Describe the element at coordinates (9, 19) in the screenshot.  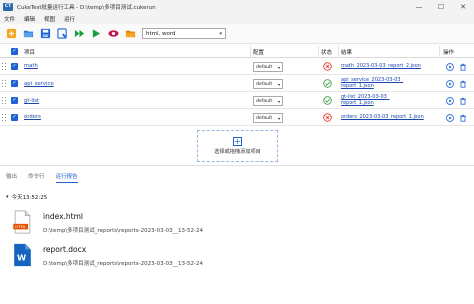
I see `menu-file: 文件` at that location.